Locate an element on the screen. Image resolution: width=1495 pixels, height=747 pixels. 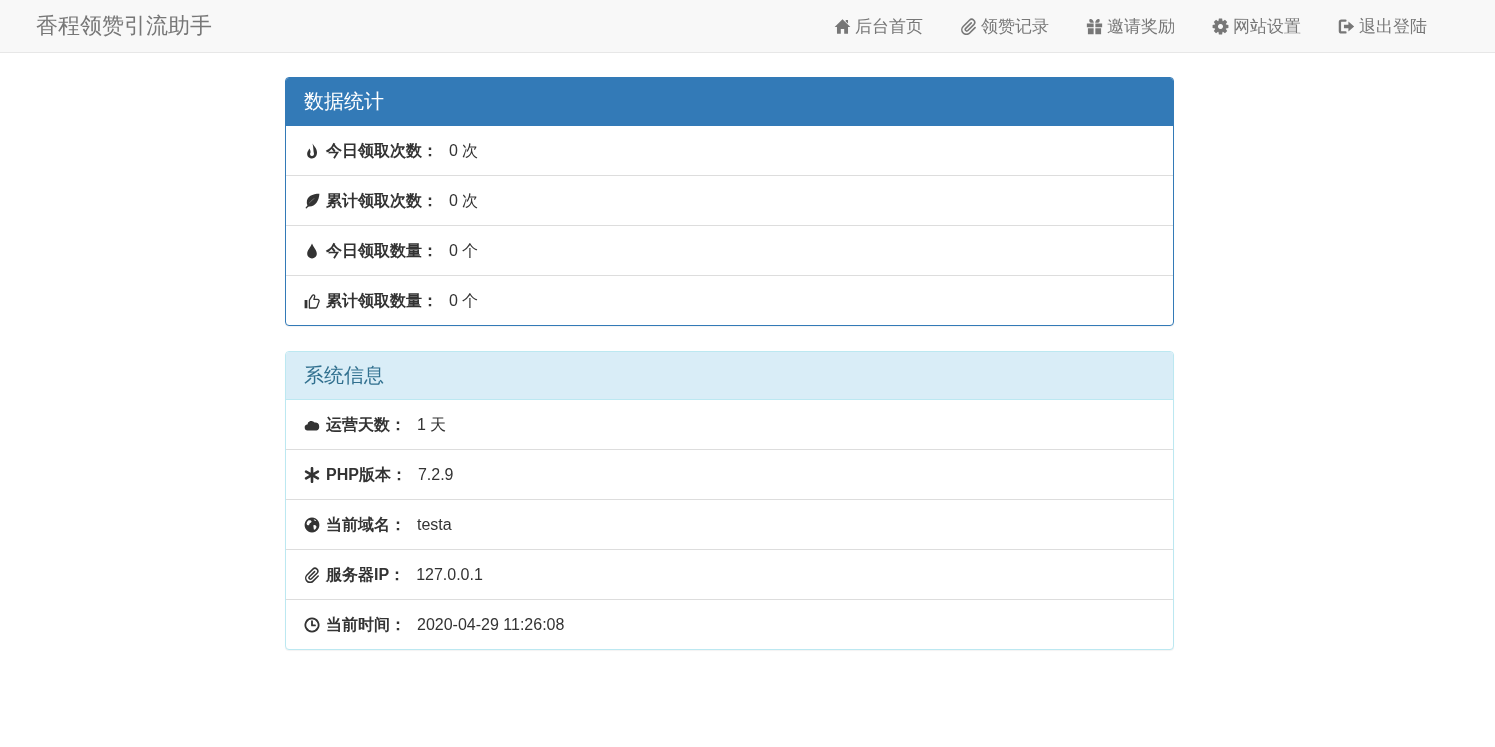
fire-icon is located at coordinates (312, 150).